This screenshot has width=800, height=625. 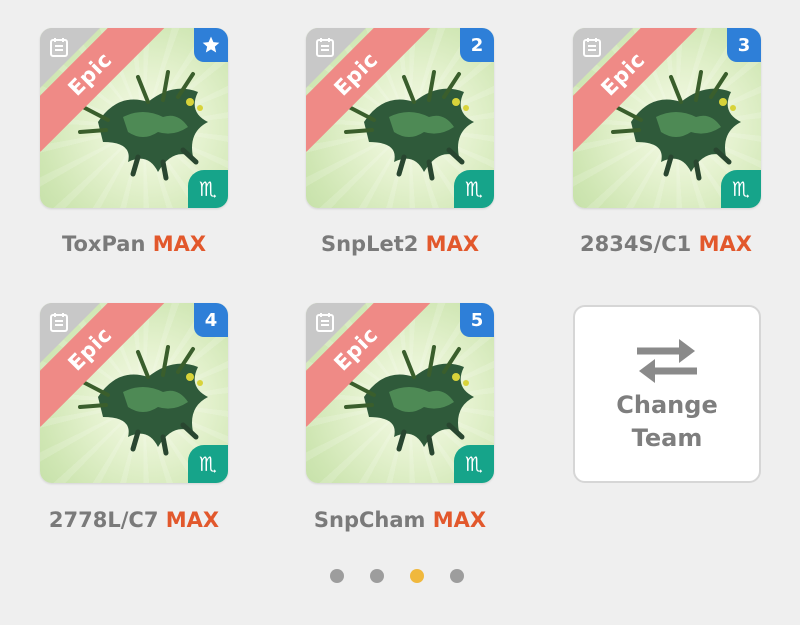 I want to click on creature-name: 2834S/C1, so click(x=636, y=244).